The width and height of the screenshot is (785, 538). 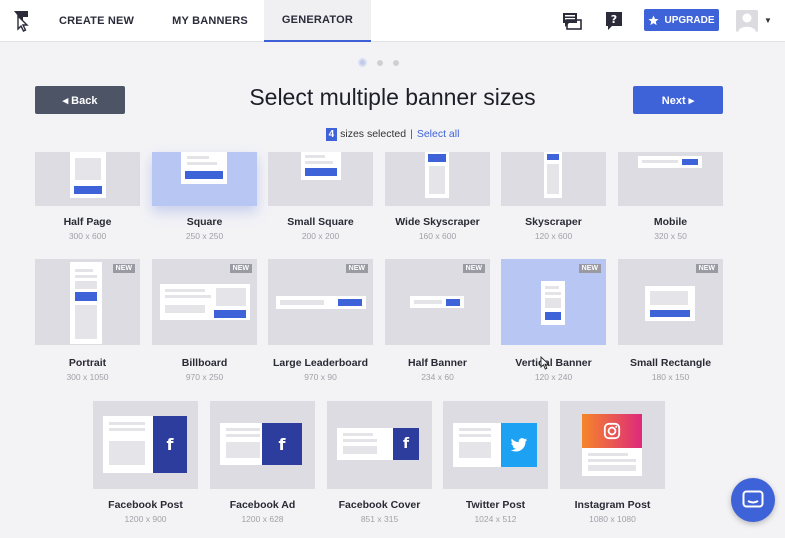 I want to click on banner-name: Small Square, so click(x=320, y=222).